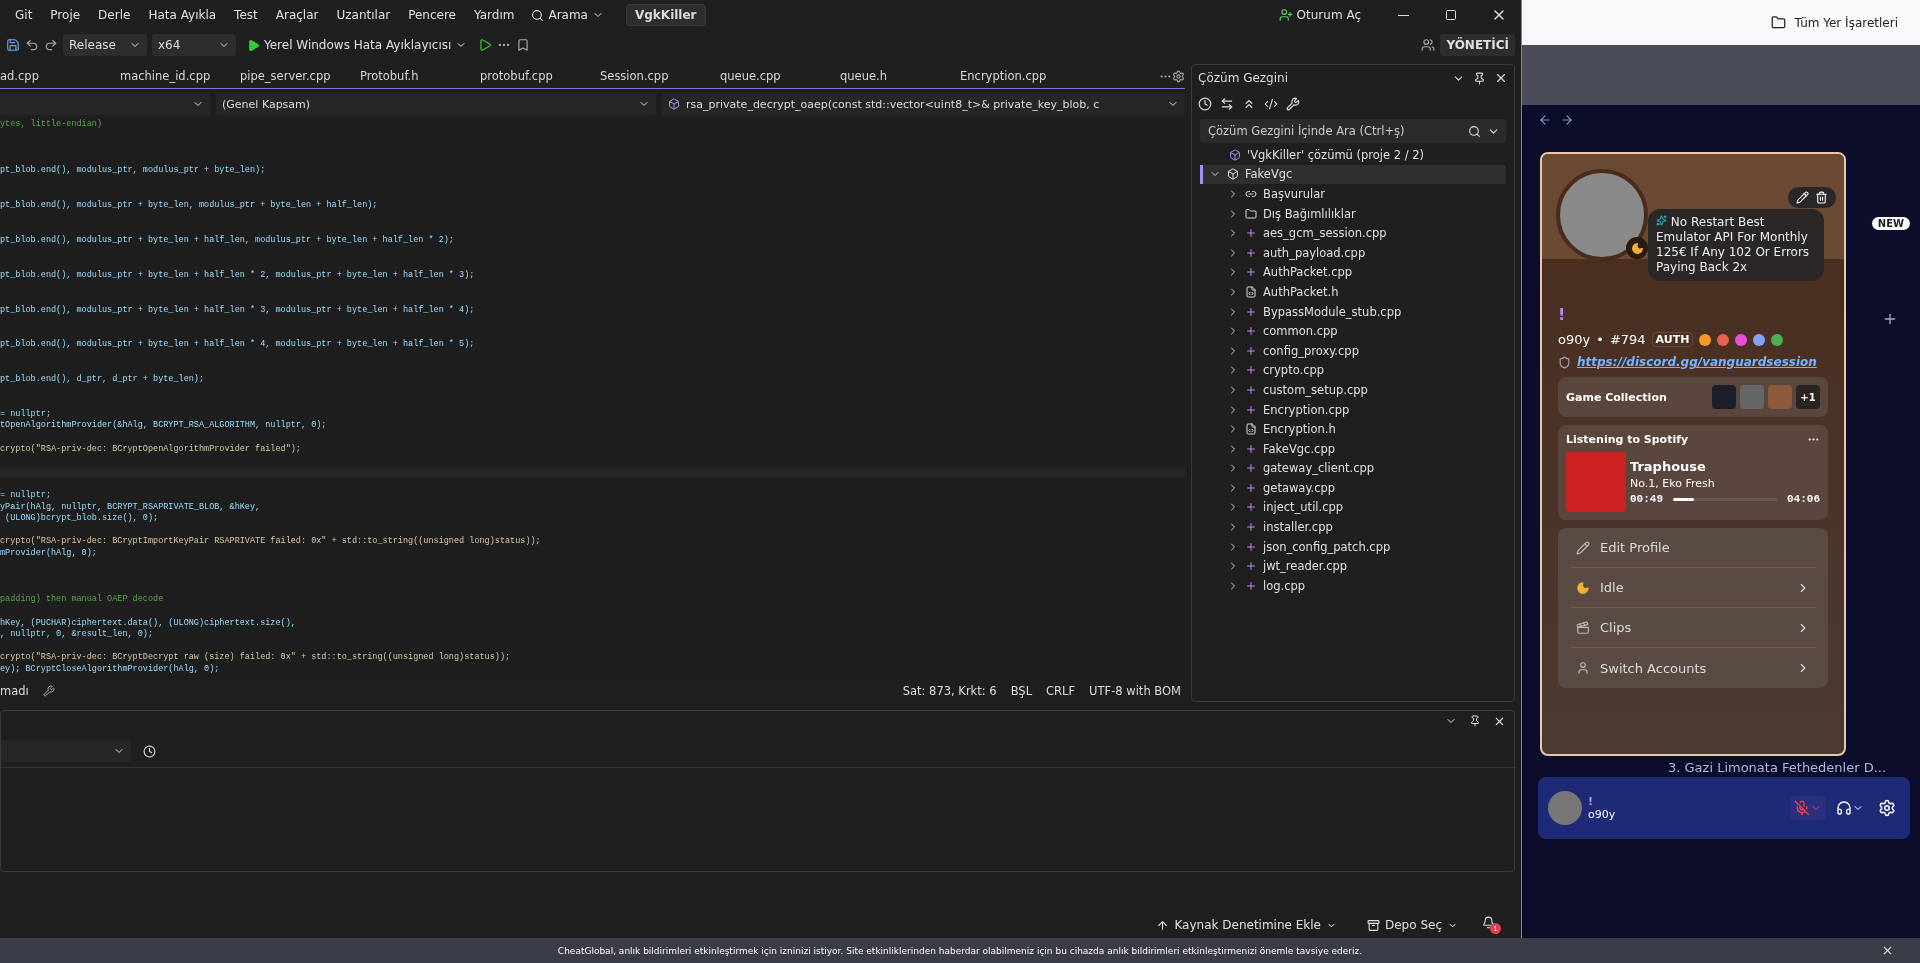 This screenshot has width=1920, height=963. Describe the element at coordinates (1249, 104) in the screenshot. I see `collapse-icon` at that location.